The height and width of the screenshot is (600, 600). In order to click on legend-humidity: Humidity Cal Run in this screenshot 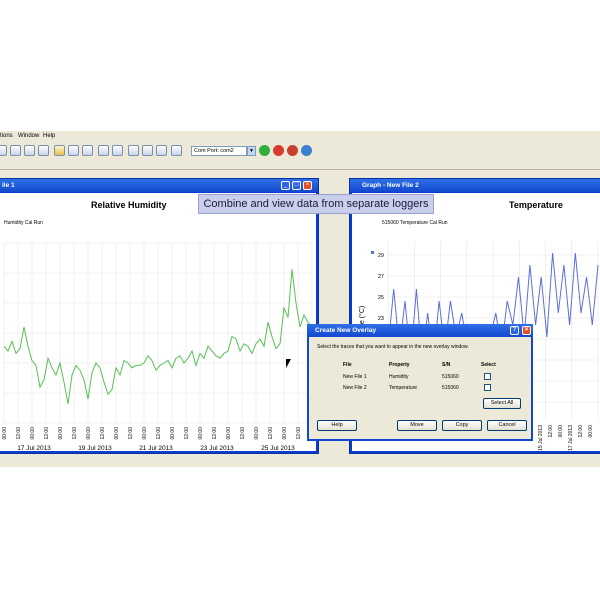, I will do `click(23, 223)`.